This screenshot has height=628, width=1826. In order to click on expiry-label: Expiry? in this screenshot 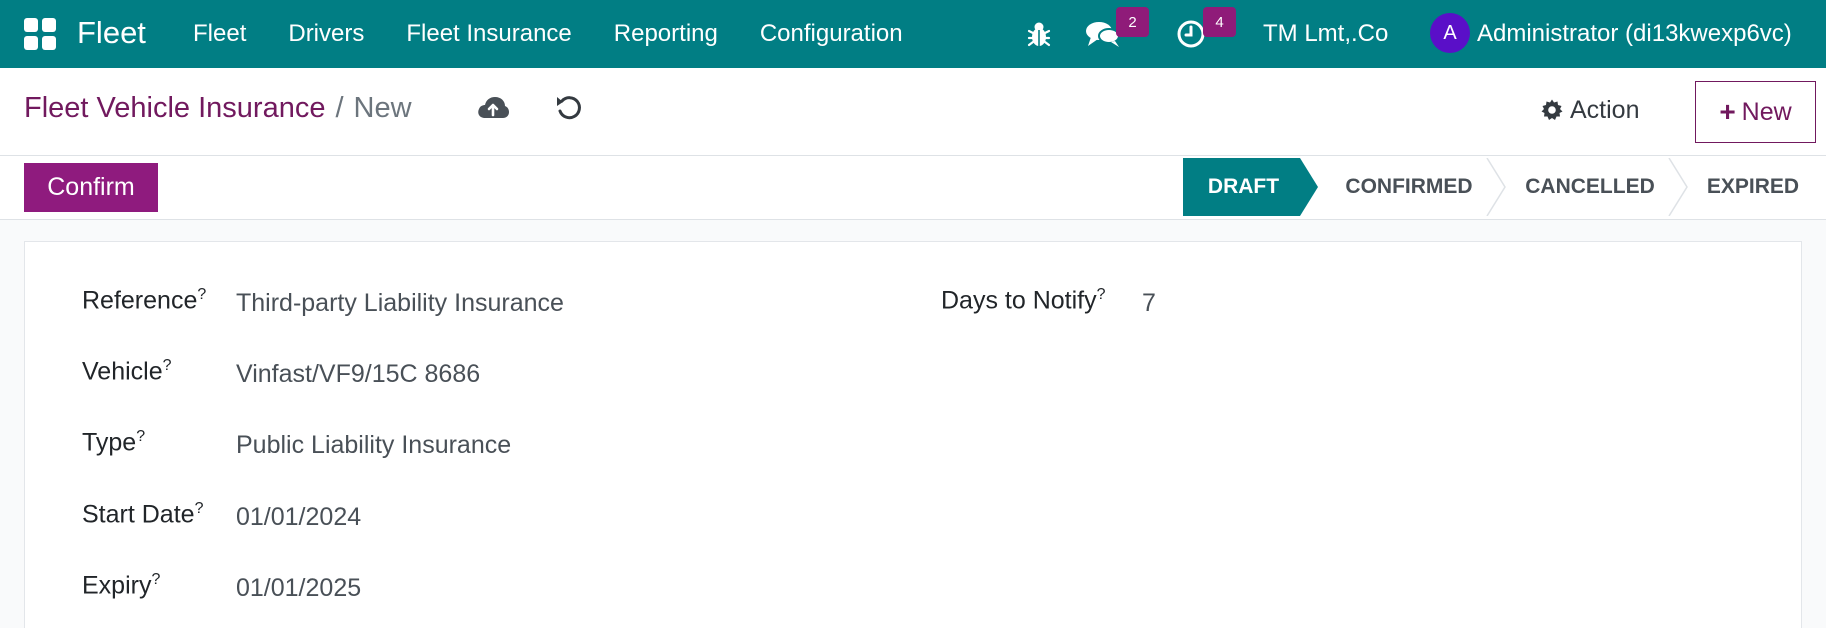, I will do `click(121, 585)`.